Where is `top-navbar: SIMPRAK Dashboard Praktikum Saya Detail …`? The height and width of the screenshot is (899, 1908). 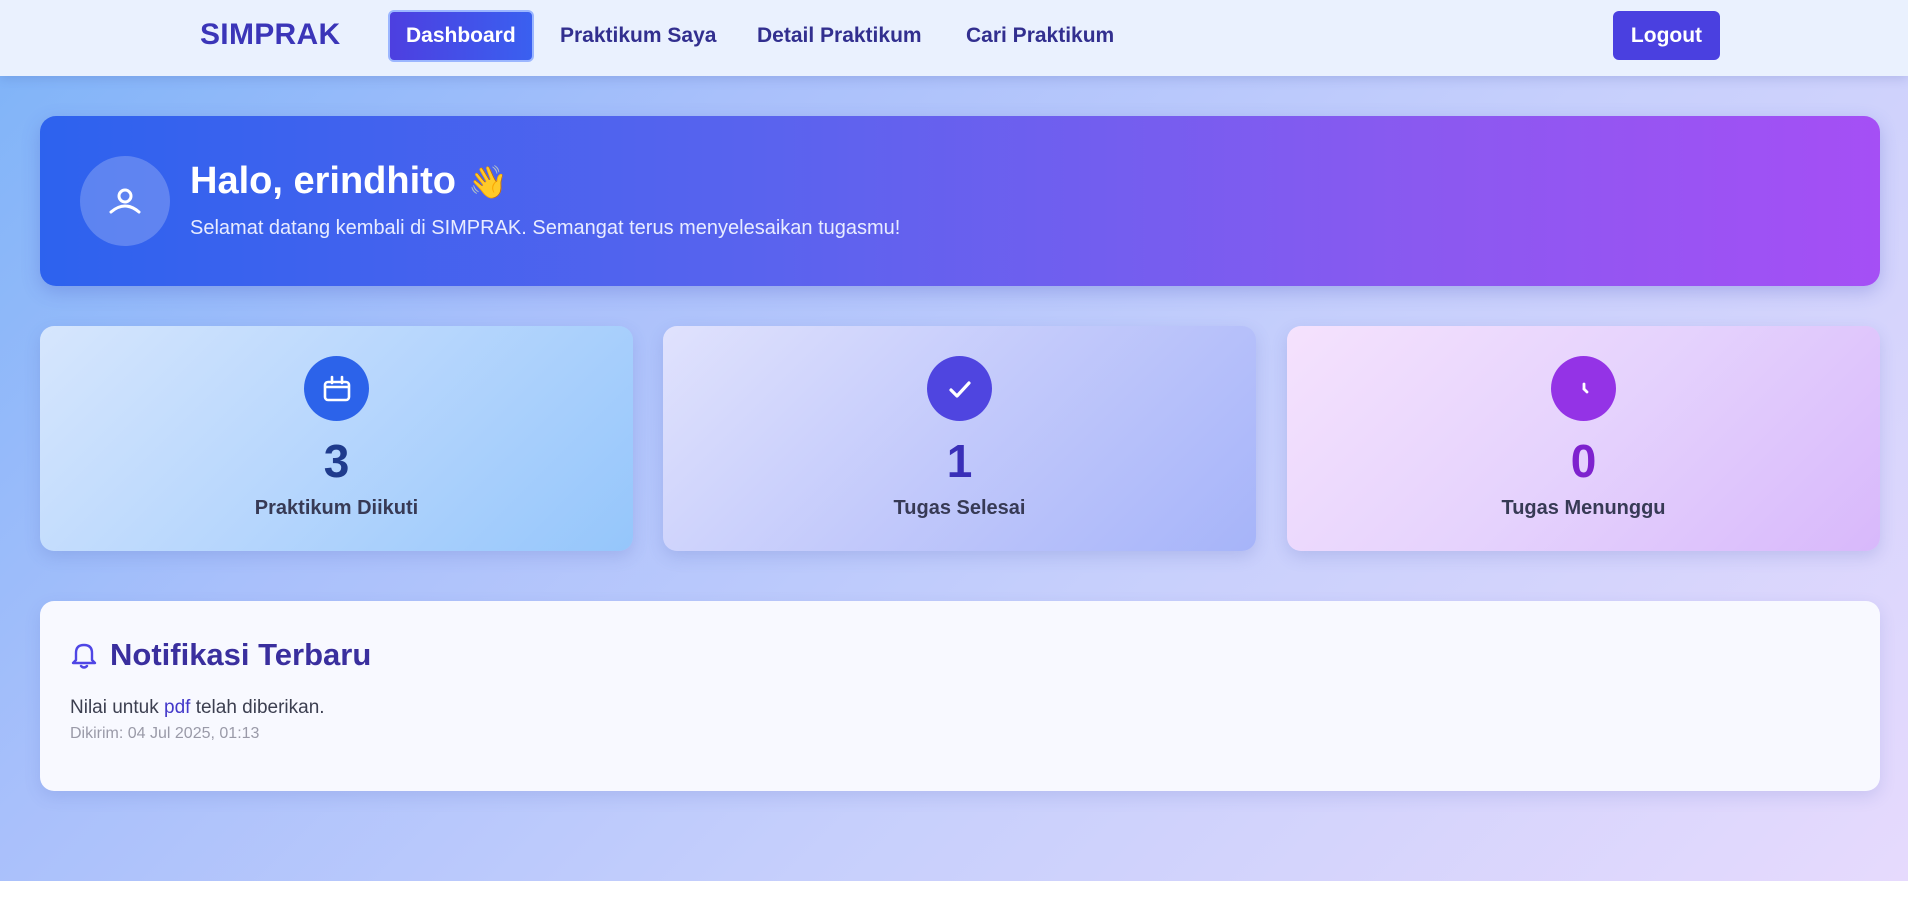
top-navbar: SIMPRAK Dashboard Praktikum Saya Detail … is located at coordinates (954, 38).